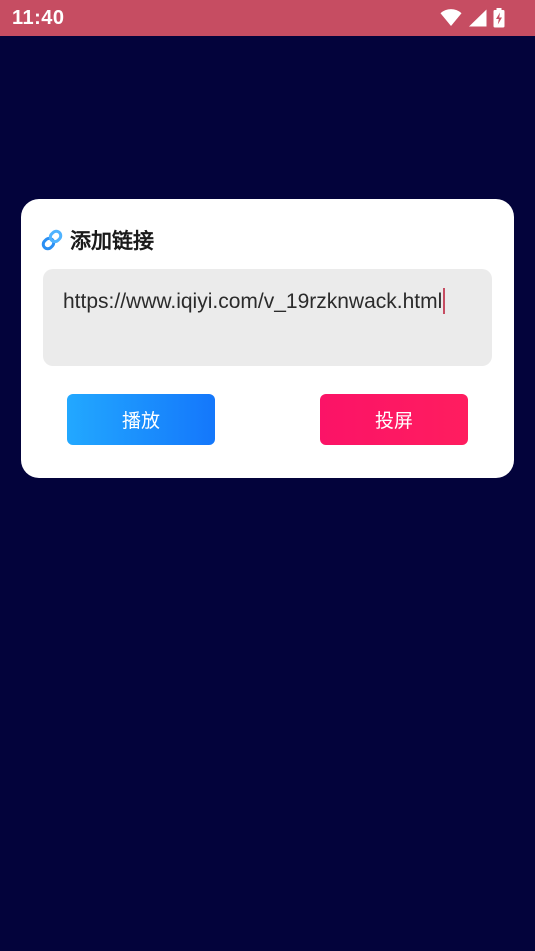  Describe the element at coordinates (444, 301) in the screenshot. I see `text-caret` at that location.